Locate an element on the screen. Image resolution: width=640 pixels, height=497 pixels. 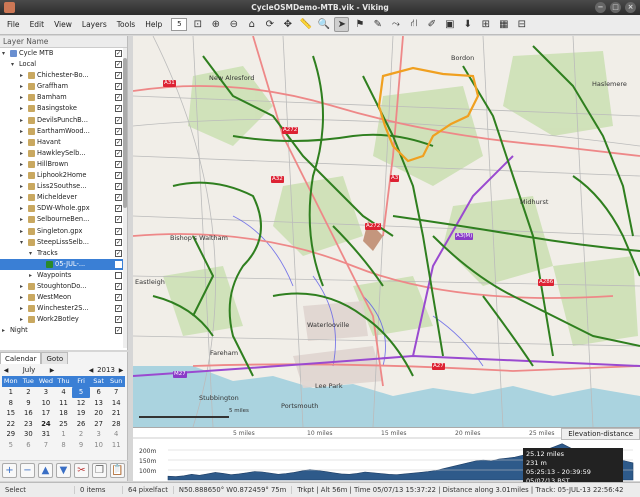
layer-row: ▸ Work2Botley ✓ is located at coordinates (63, 319).